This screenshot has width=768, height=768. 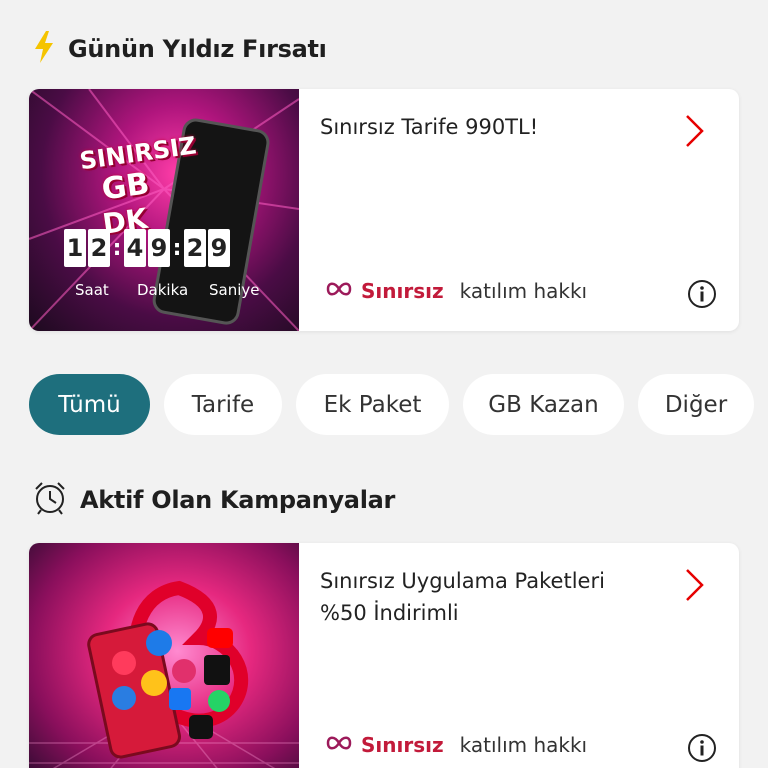 I want to click on deal-card-title: Sınırsız Tarife 990TL!, so click(x=429, y=127).